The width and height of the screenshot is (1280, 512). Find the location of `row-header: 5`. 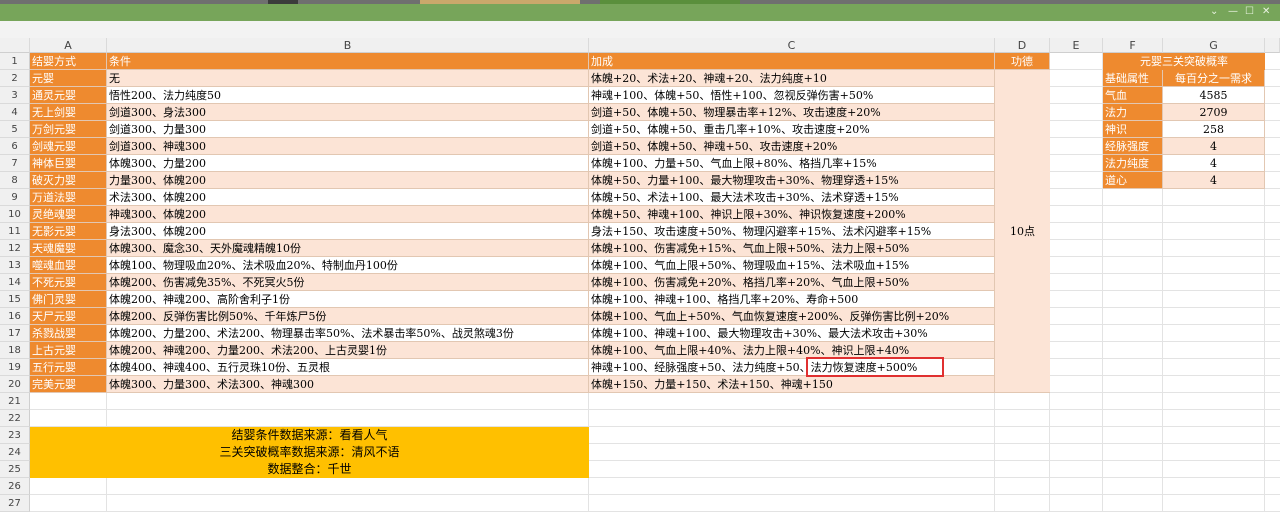

row-header: 5 is located at coordinates (15, 129).